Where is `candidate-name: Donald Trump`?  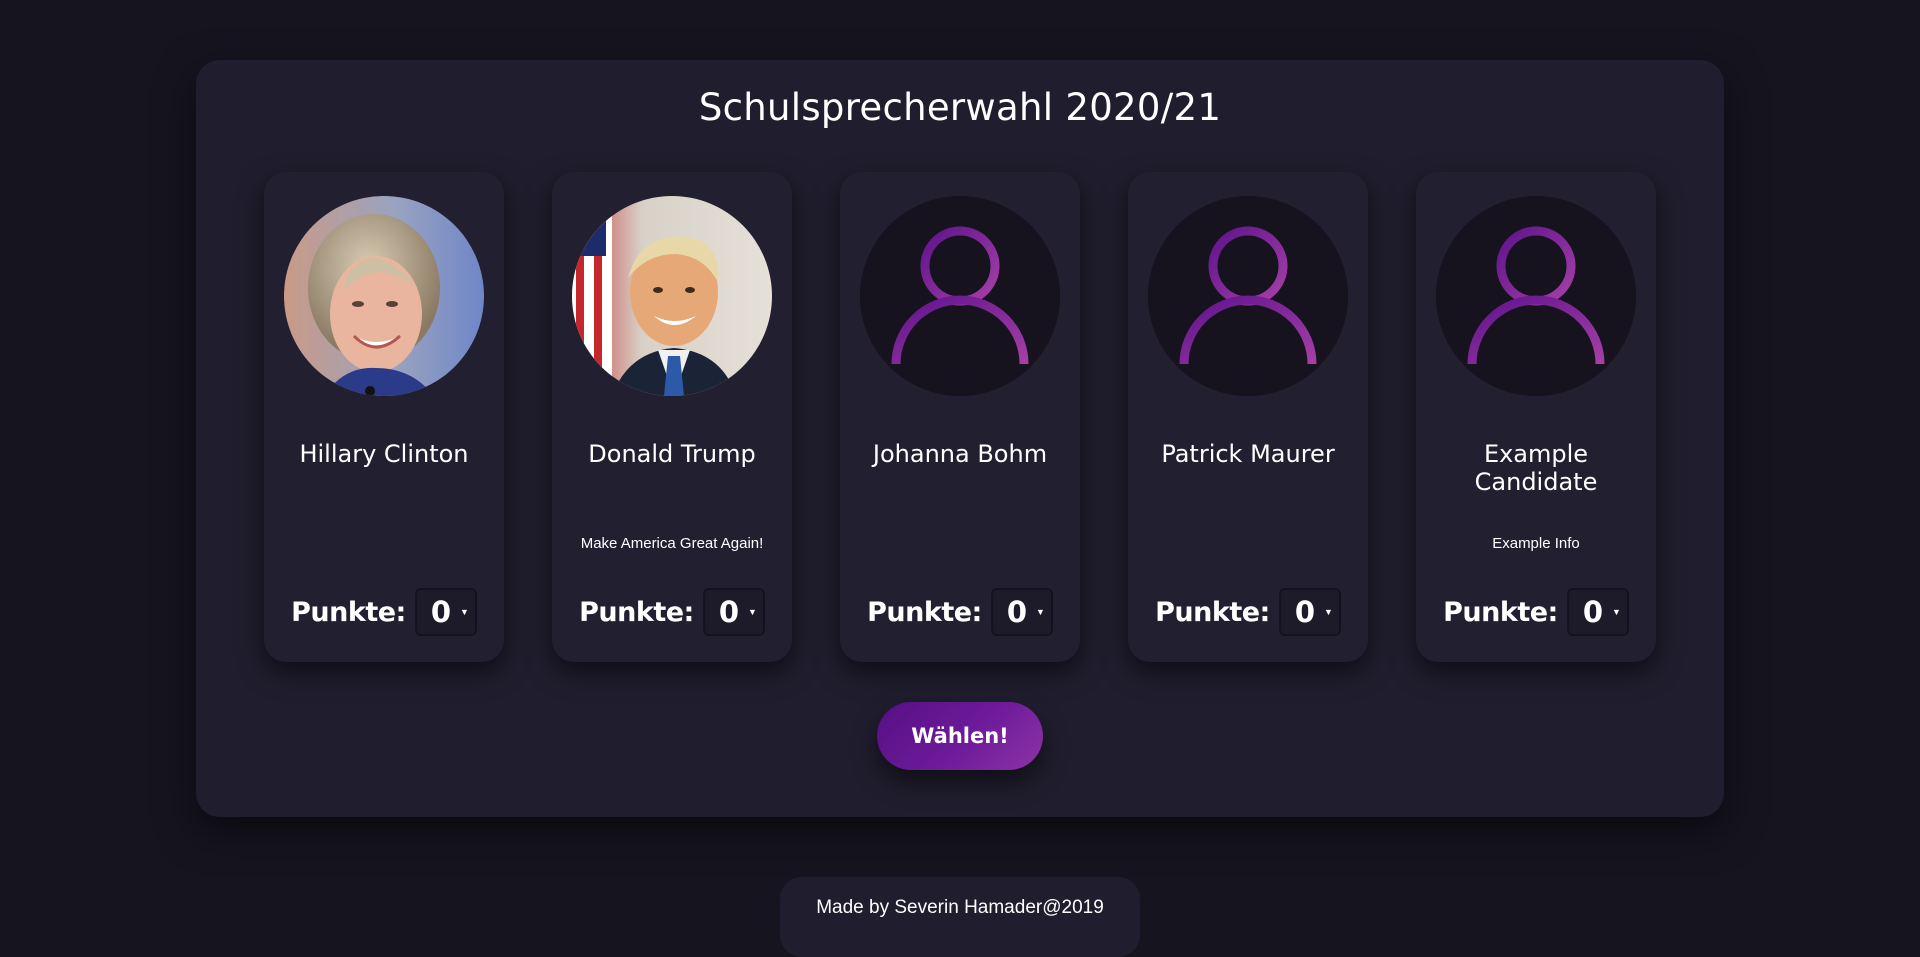 candidate-name: Donald Trump is located at coordinates (672, 454).